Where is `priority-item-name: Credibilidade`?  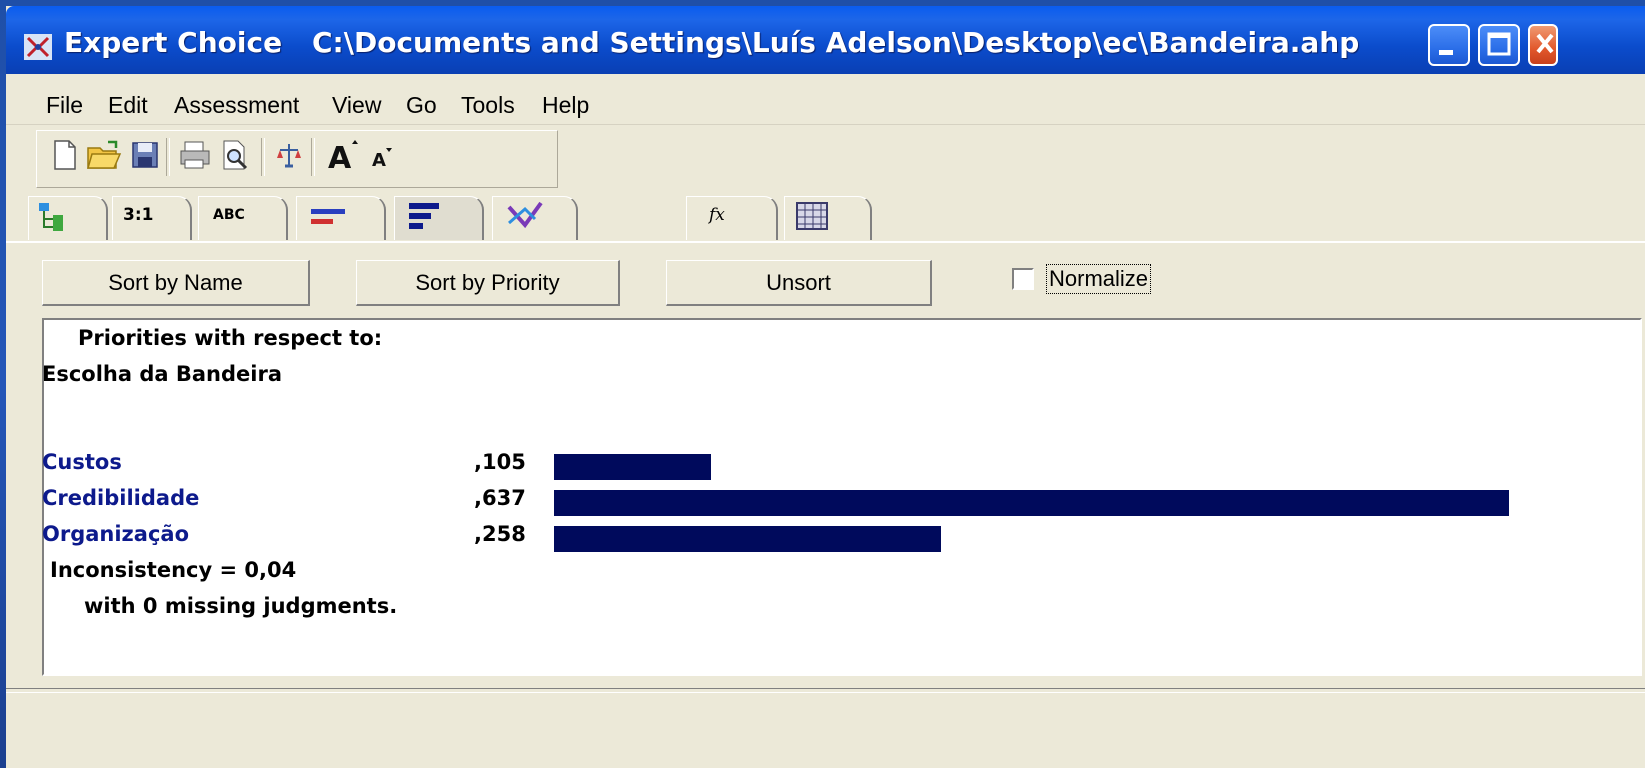 priority-item-name: Credibilidade is located at coordinates (120, 498).